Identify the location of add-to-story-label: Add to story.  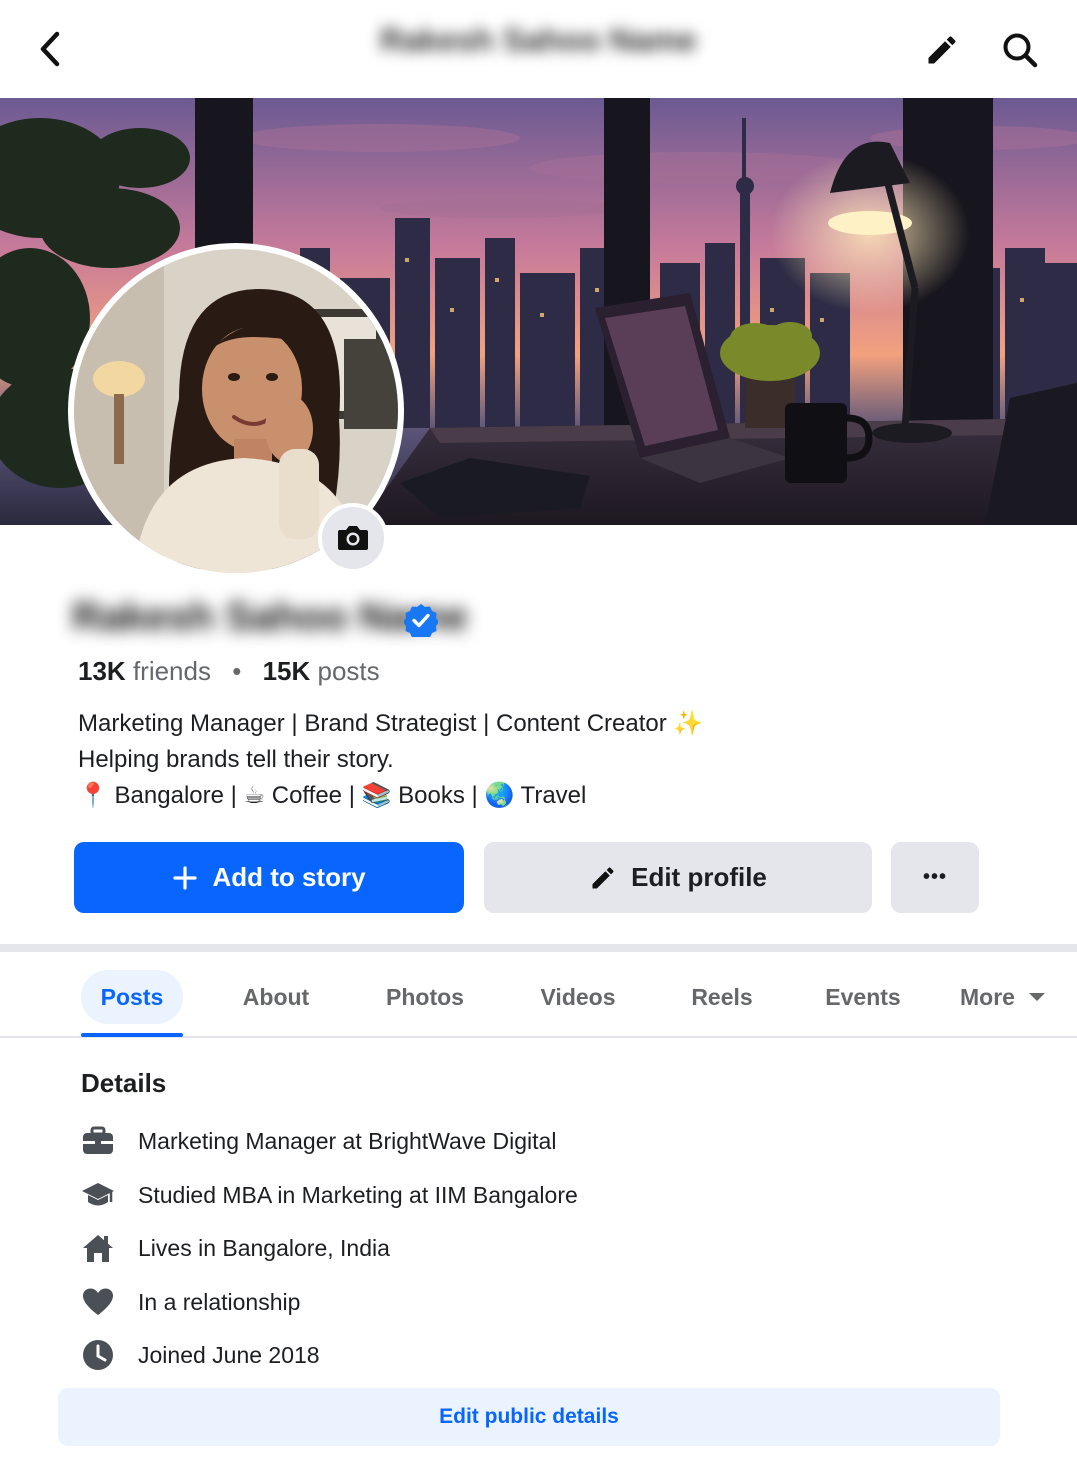
(289, 877).